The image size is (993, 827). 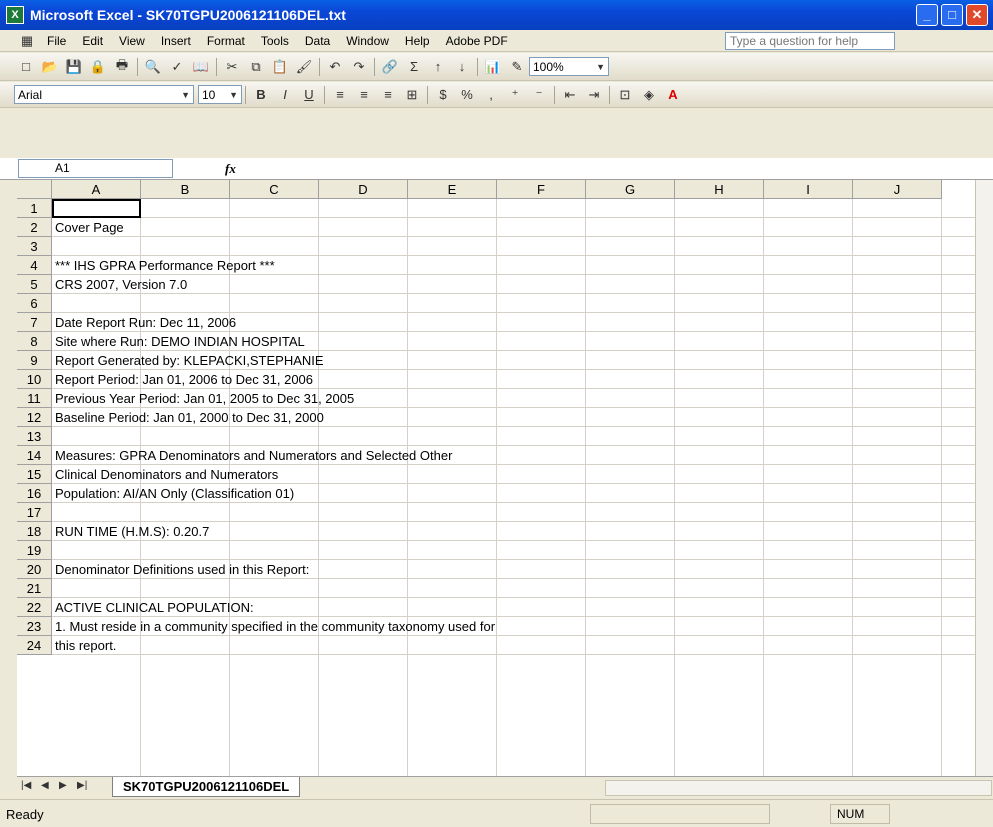 I want to click on row-header: 21, so click(x=34, y=588).